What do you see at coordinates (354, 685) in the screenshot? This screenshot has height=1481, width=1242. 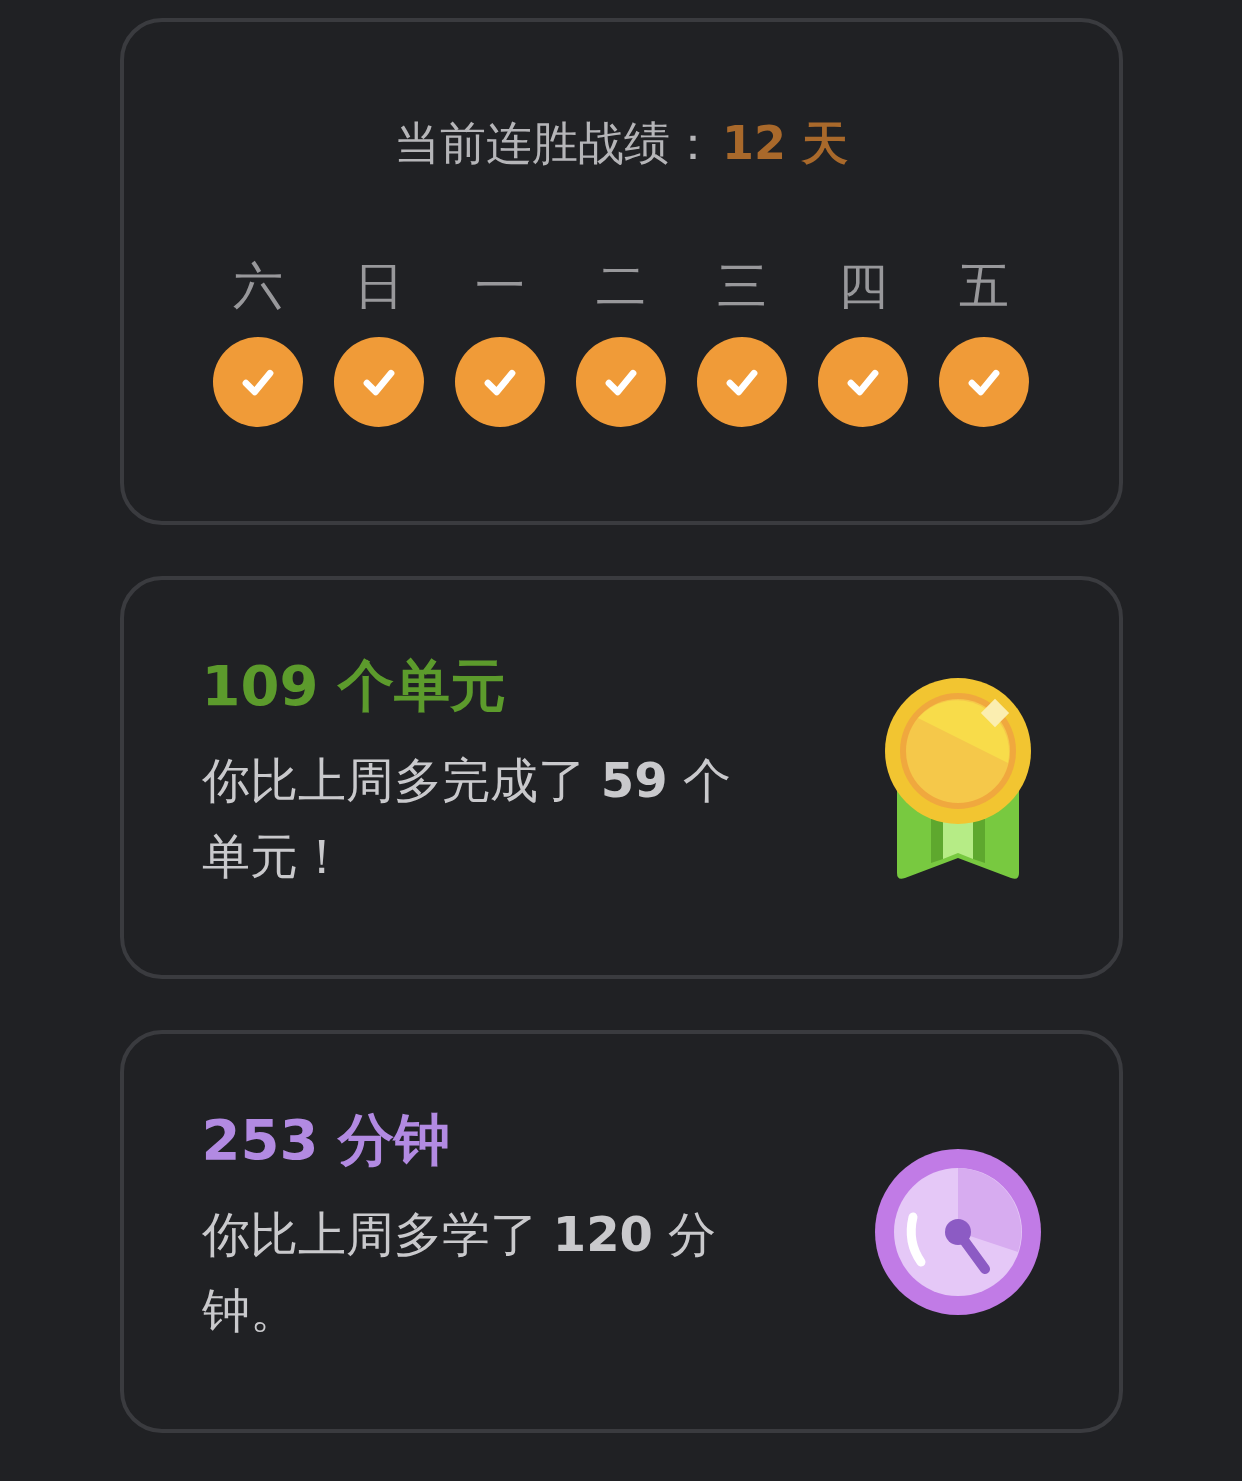 I see `stat-headline: 109 个单元` at bounding box center [354, 685].